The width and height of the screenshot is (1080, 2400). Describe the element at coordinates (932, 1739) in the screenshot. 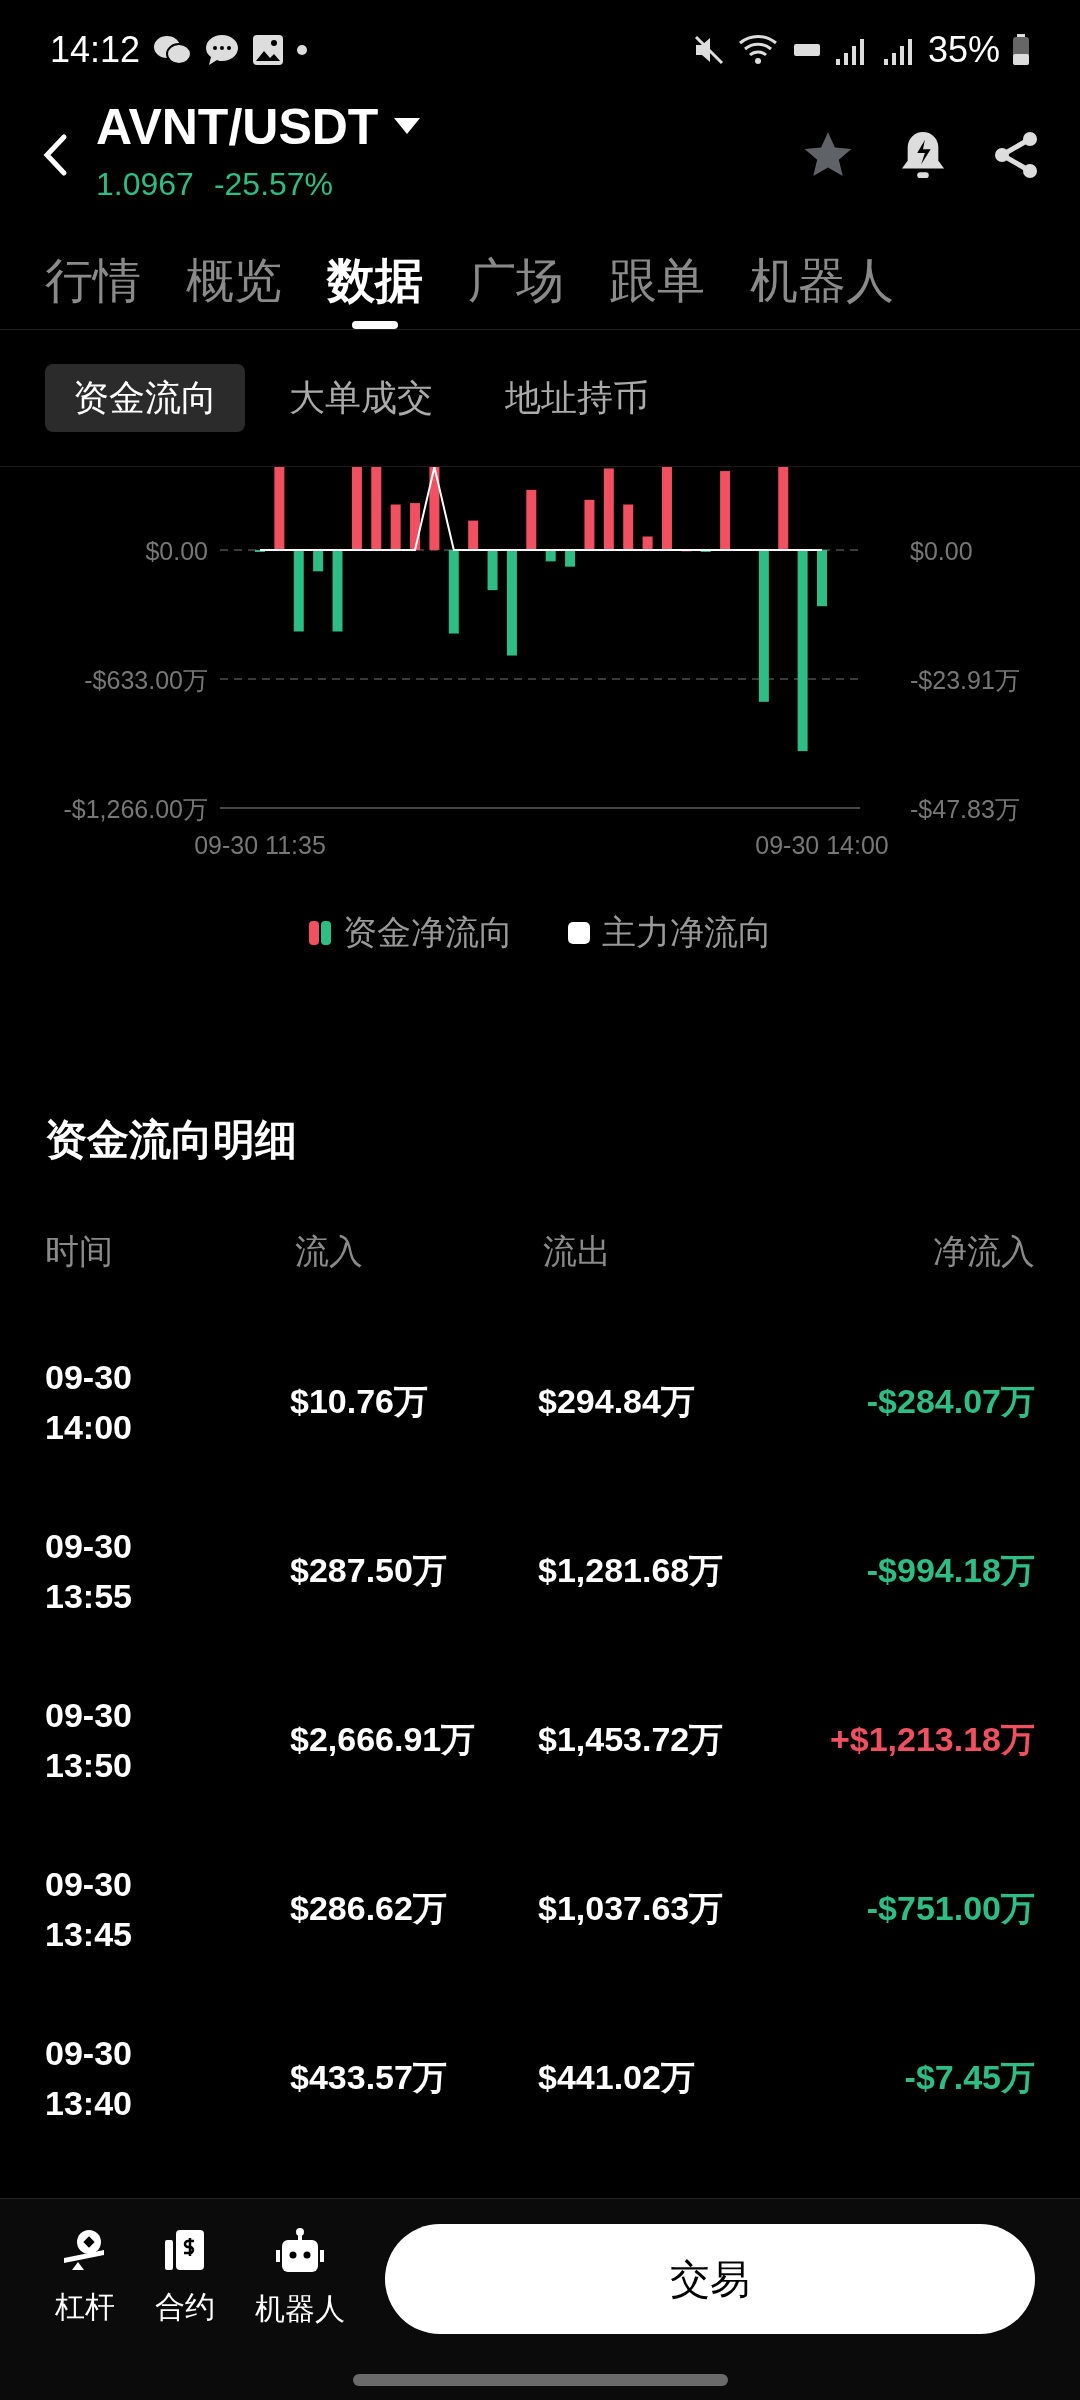

I see `net-inflow-value: +$1,213.18万` at that location.